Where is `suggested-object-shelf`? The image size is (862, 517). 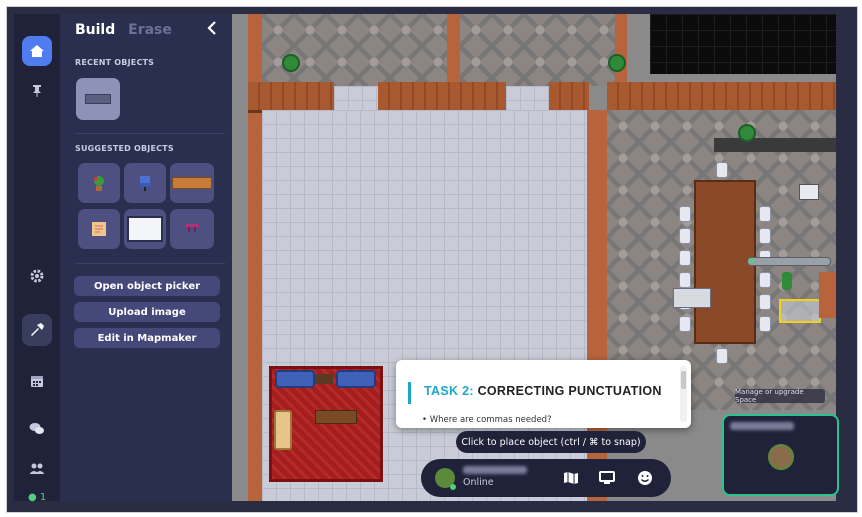 suggested-object-shelf is located at coordinates (192, 229).